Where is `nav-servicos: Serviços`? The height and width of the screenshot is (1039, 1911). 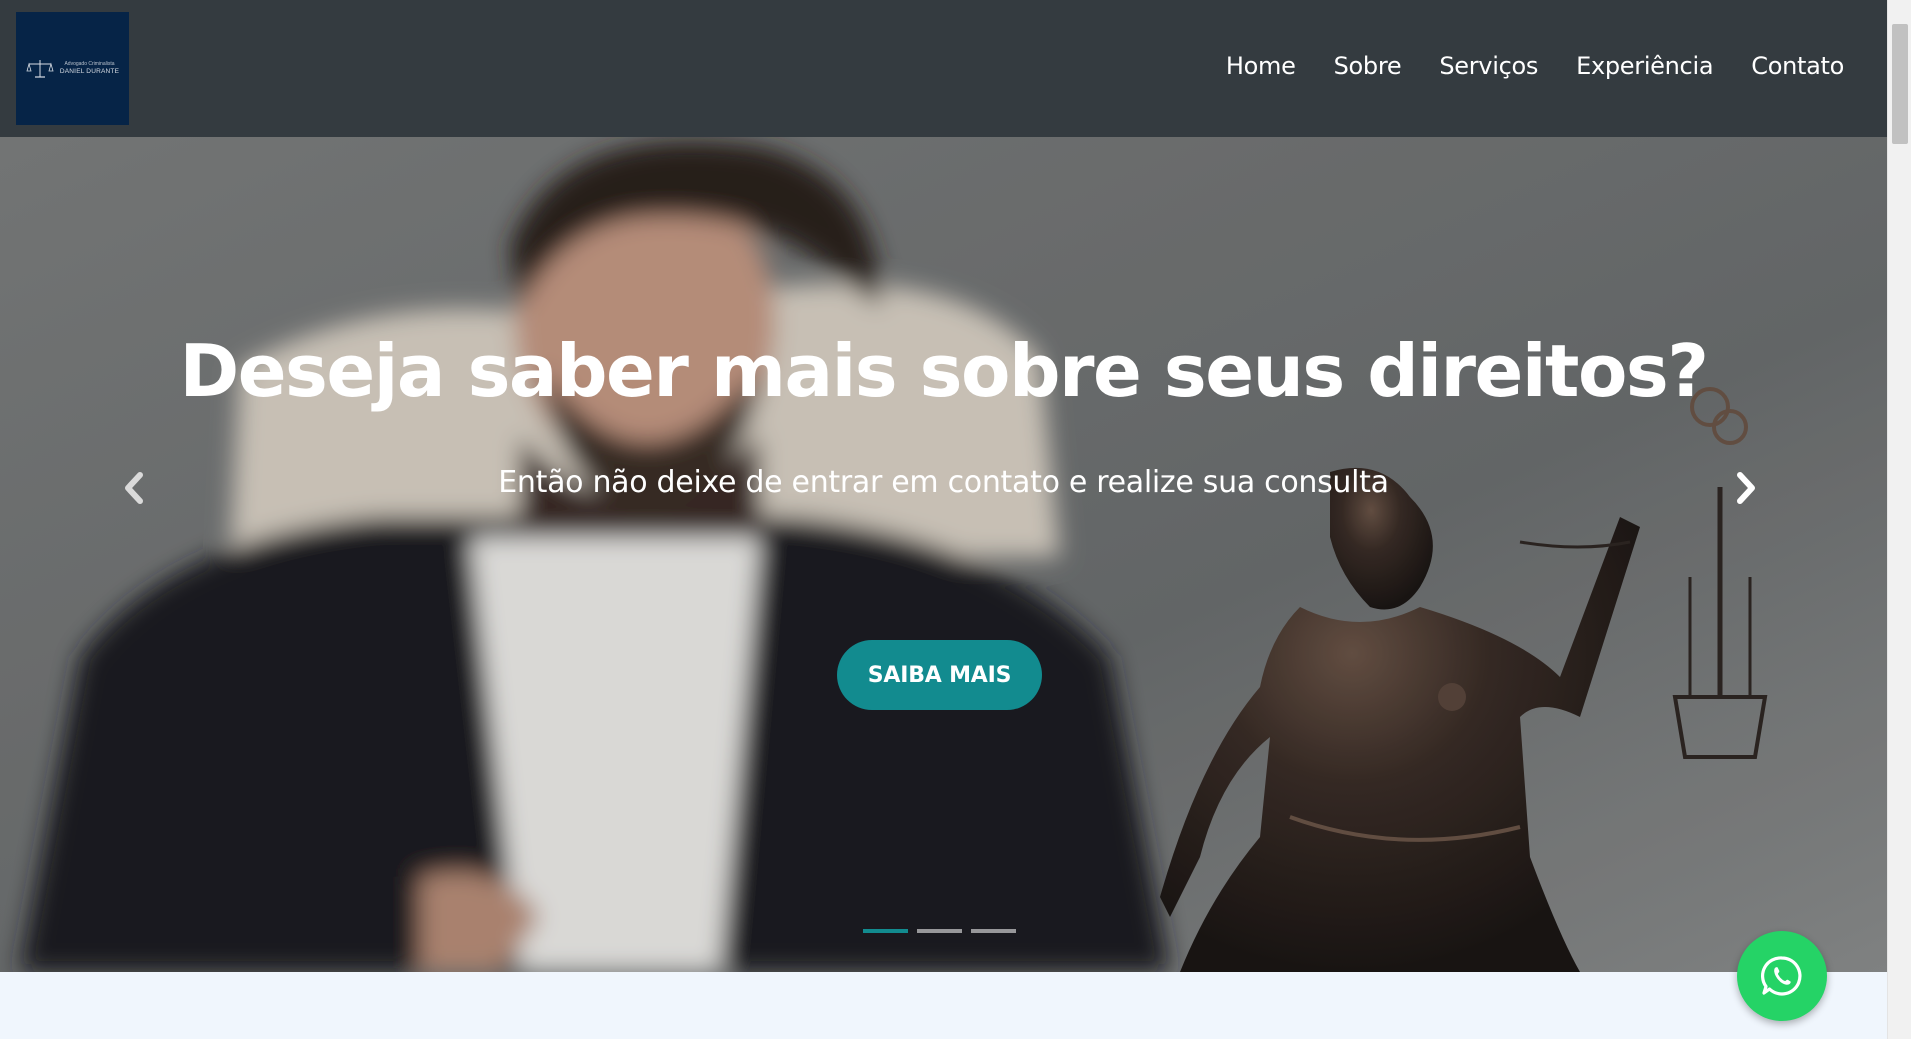
nav-servicos: Serviços is located at coordinates (1488, 66).